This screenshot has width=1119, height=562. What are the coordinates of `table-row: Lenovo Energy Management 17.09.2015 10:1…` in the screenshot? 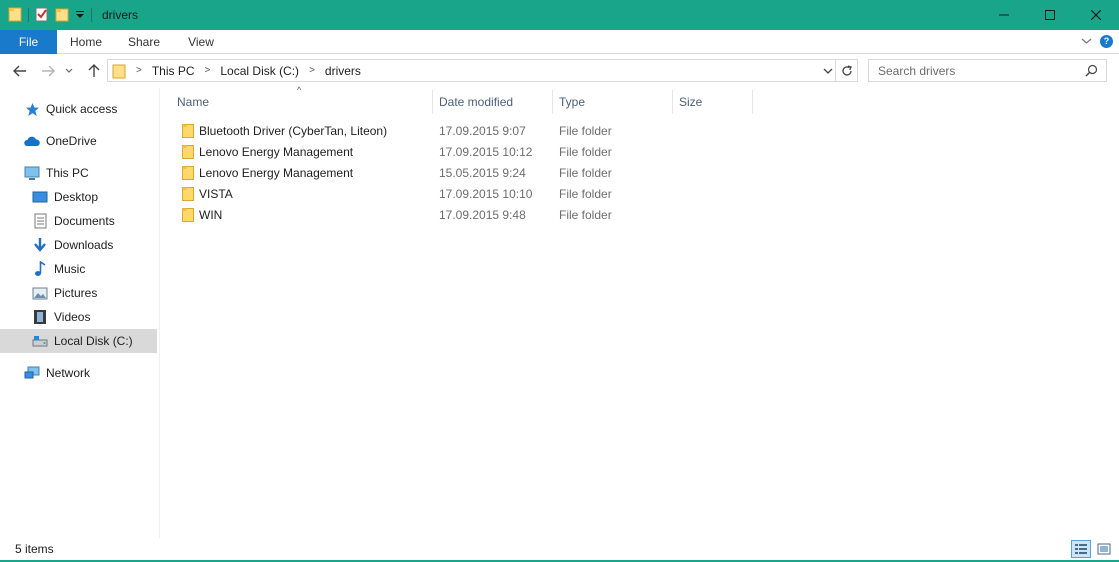 It's located at (473, 151).